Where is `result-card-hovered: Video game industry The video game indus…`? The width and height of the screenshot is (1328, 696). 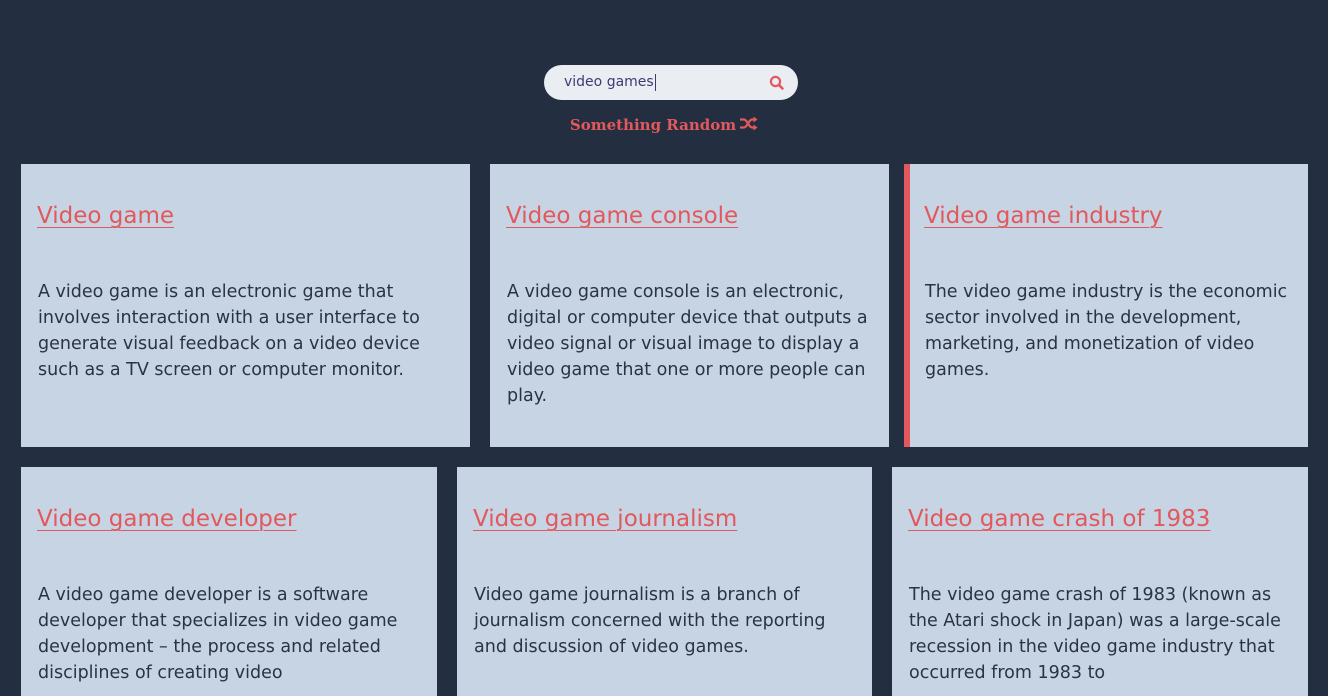
result-card-hovered: Video game industry The video game indus… is located at coordinates (1106, 305).